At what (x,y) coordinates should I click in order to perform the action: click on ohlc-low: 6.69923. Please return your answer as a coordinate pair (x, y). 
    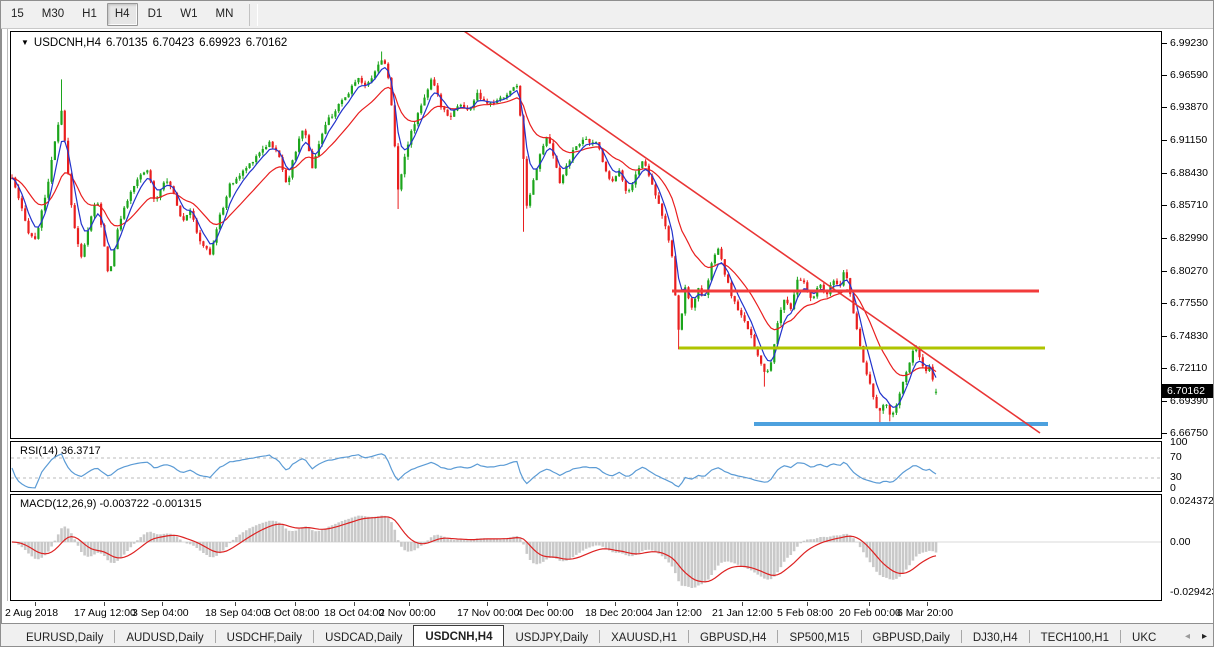
    Looking at the image, I should click on (220, 43).